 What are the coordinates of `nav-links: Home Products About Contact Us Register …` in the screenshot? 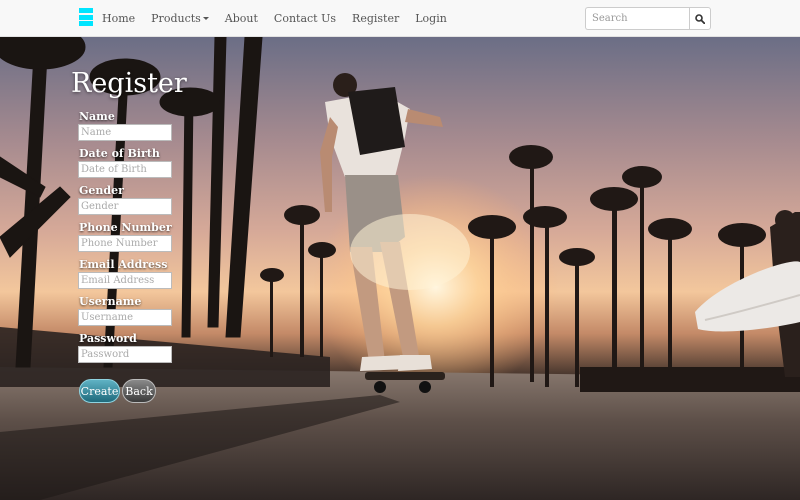 It's located at (282, 18).